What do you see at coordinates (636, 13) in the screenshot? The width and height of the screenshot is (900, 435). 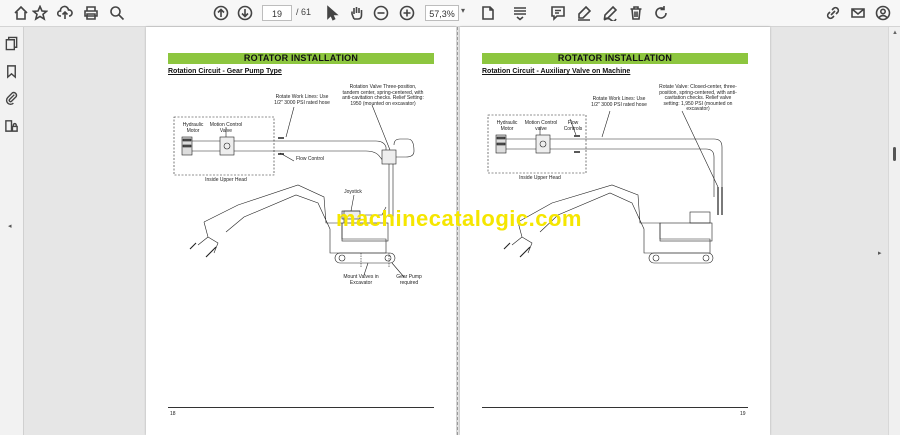 I see `delete-icon` at bounding box center [636, 13].